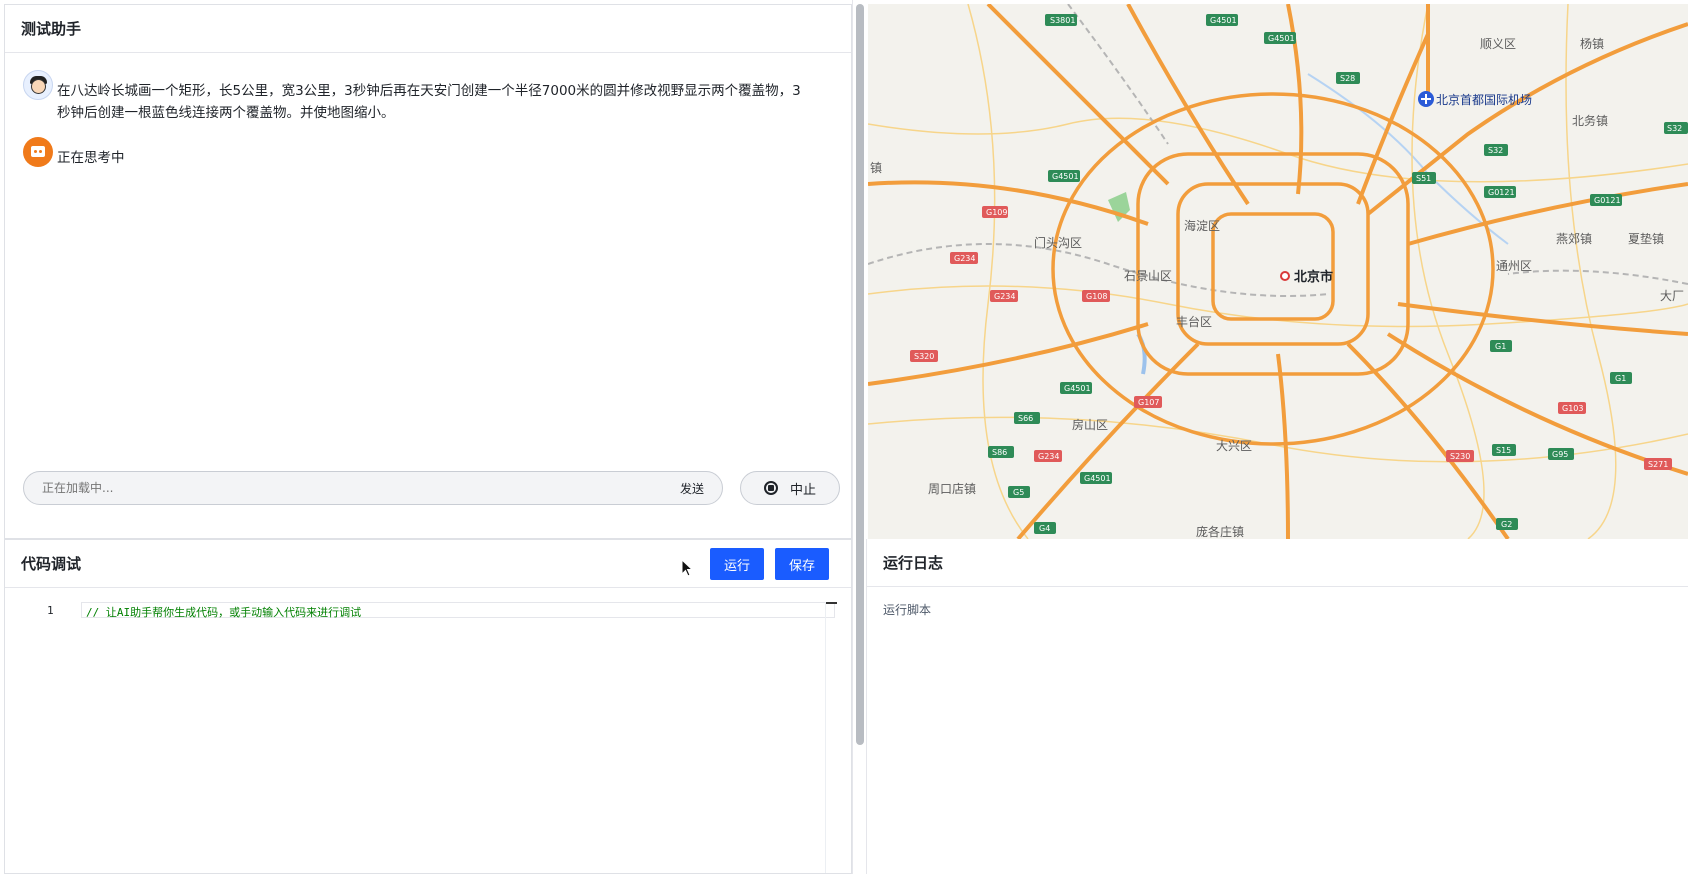  I want to click on stop-label: 中止, so click(802, 490).